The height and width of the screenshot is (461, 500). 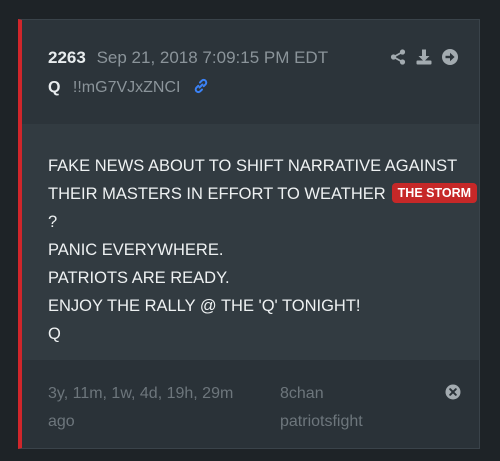 I want to click on tripcode: !!mG7VJxZNCI, so click(x=126, y=87).